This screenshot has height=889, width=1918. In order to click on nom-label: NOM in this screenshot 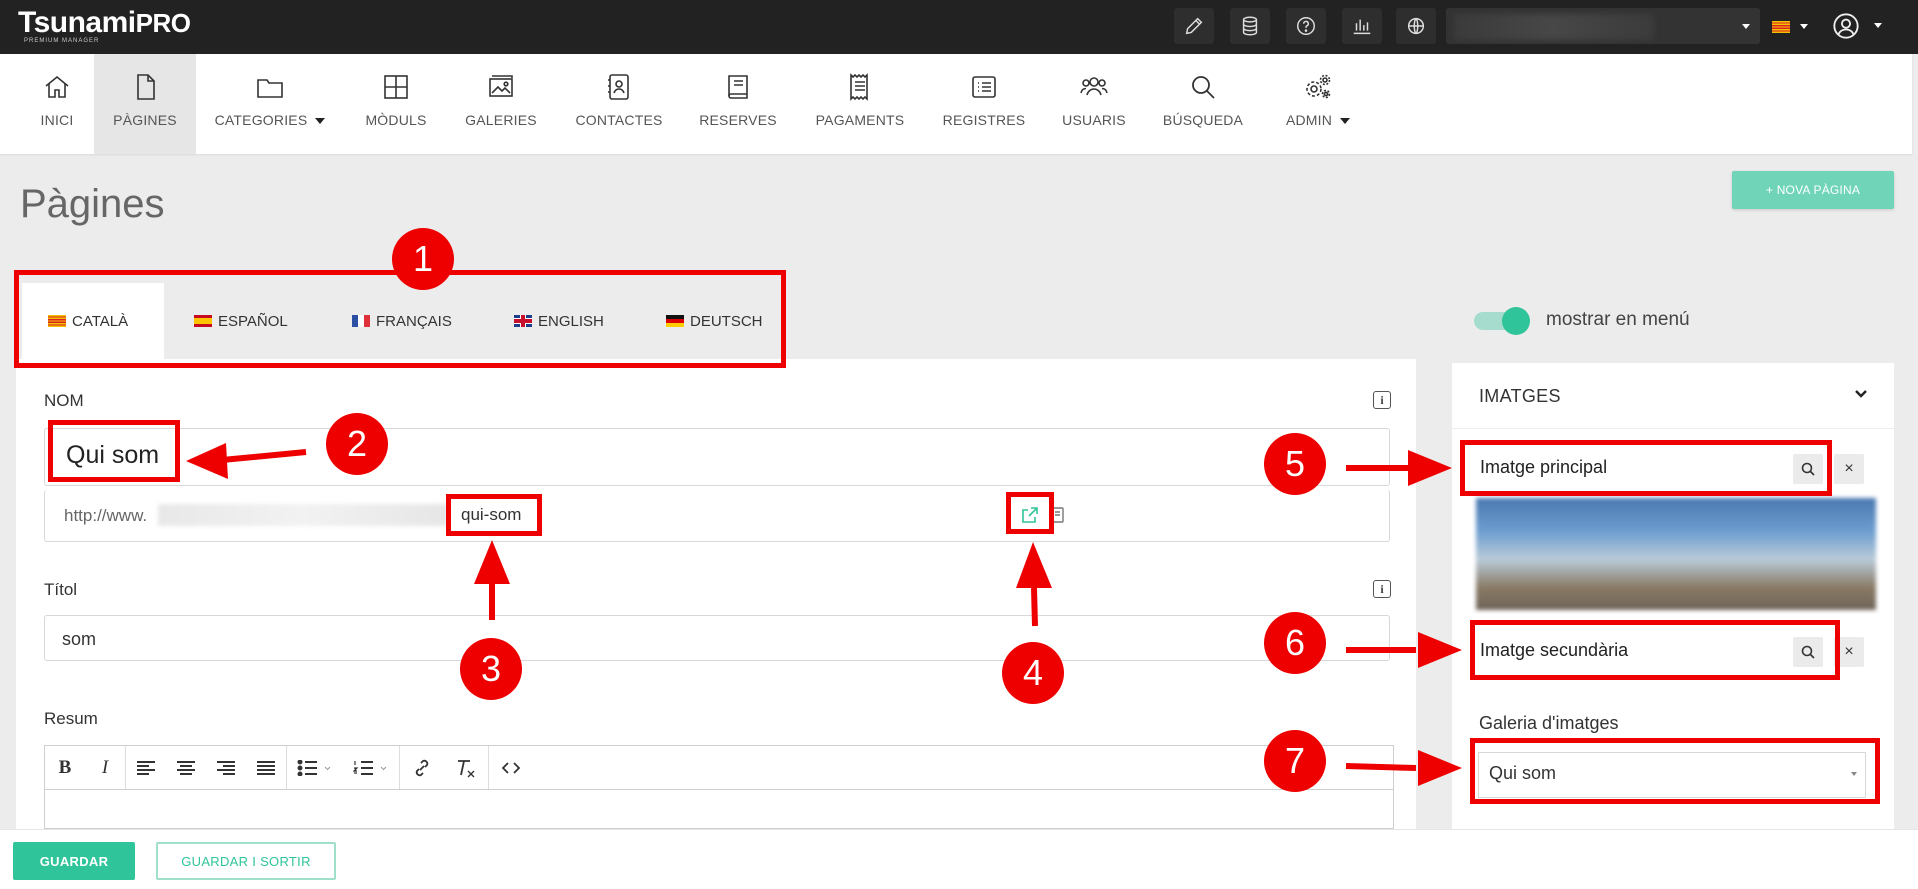, I will do `click(64, 400)`.